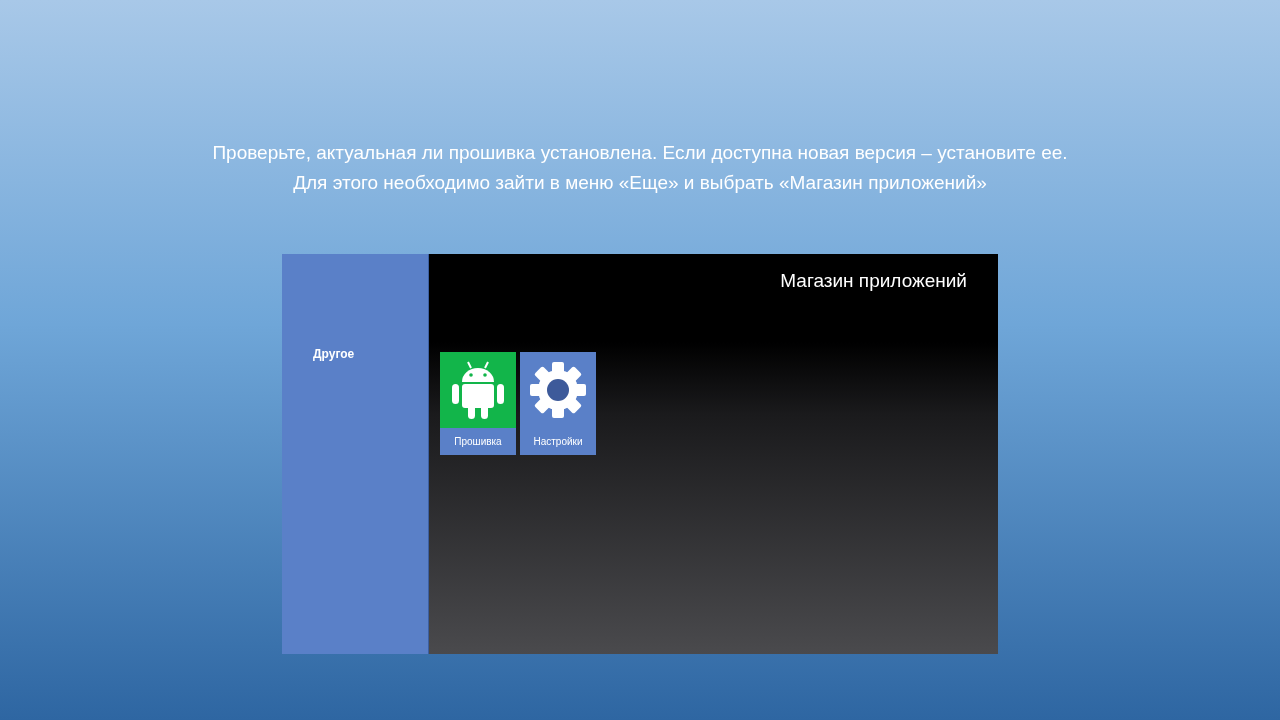  I want to click on app-label: Настройки, so click(558, 441).